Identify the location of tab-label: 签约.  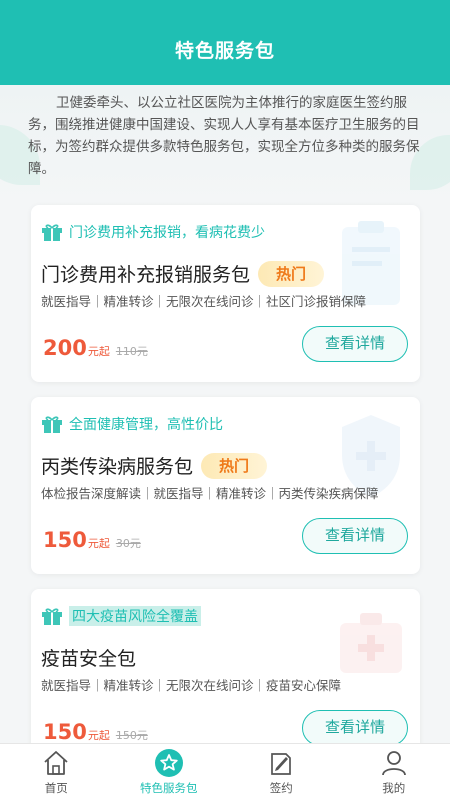
(281, 788).